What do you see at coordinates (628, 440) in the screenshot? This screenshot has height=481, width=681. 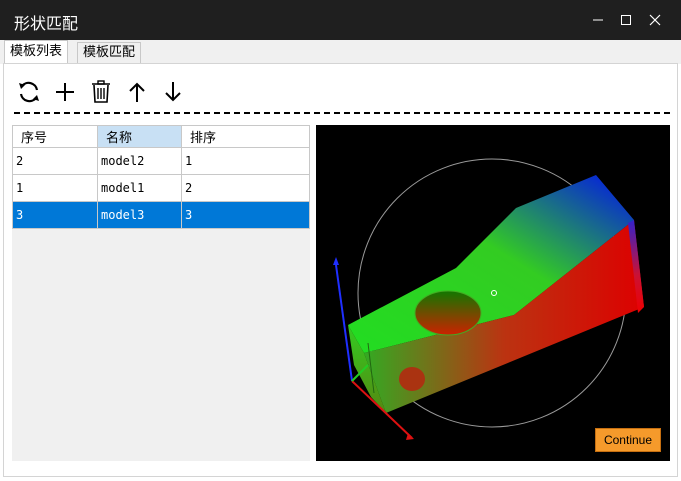 I see `continue-button: Continue` at bounding box center [628, 440].